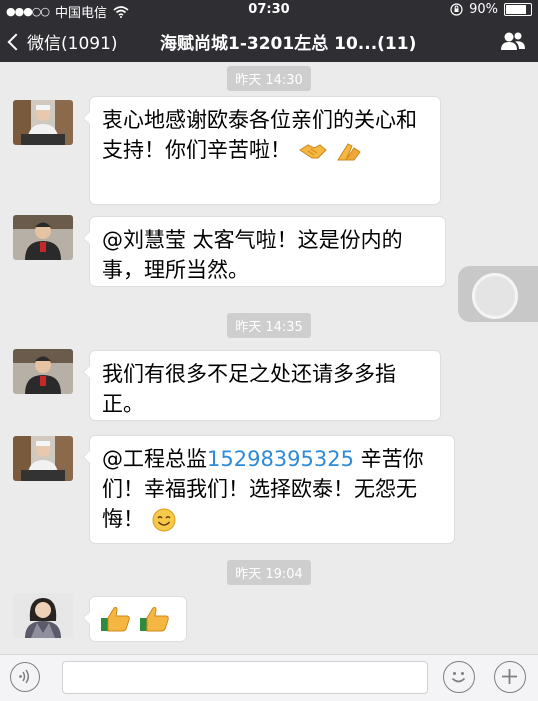 This screenshot has width=538, height=701. I want to click on voice-input-button, so click(25, 677).